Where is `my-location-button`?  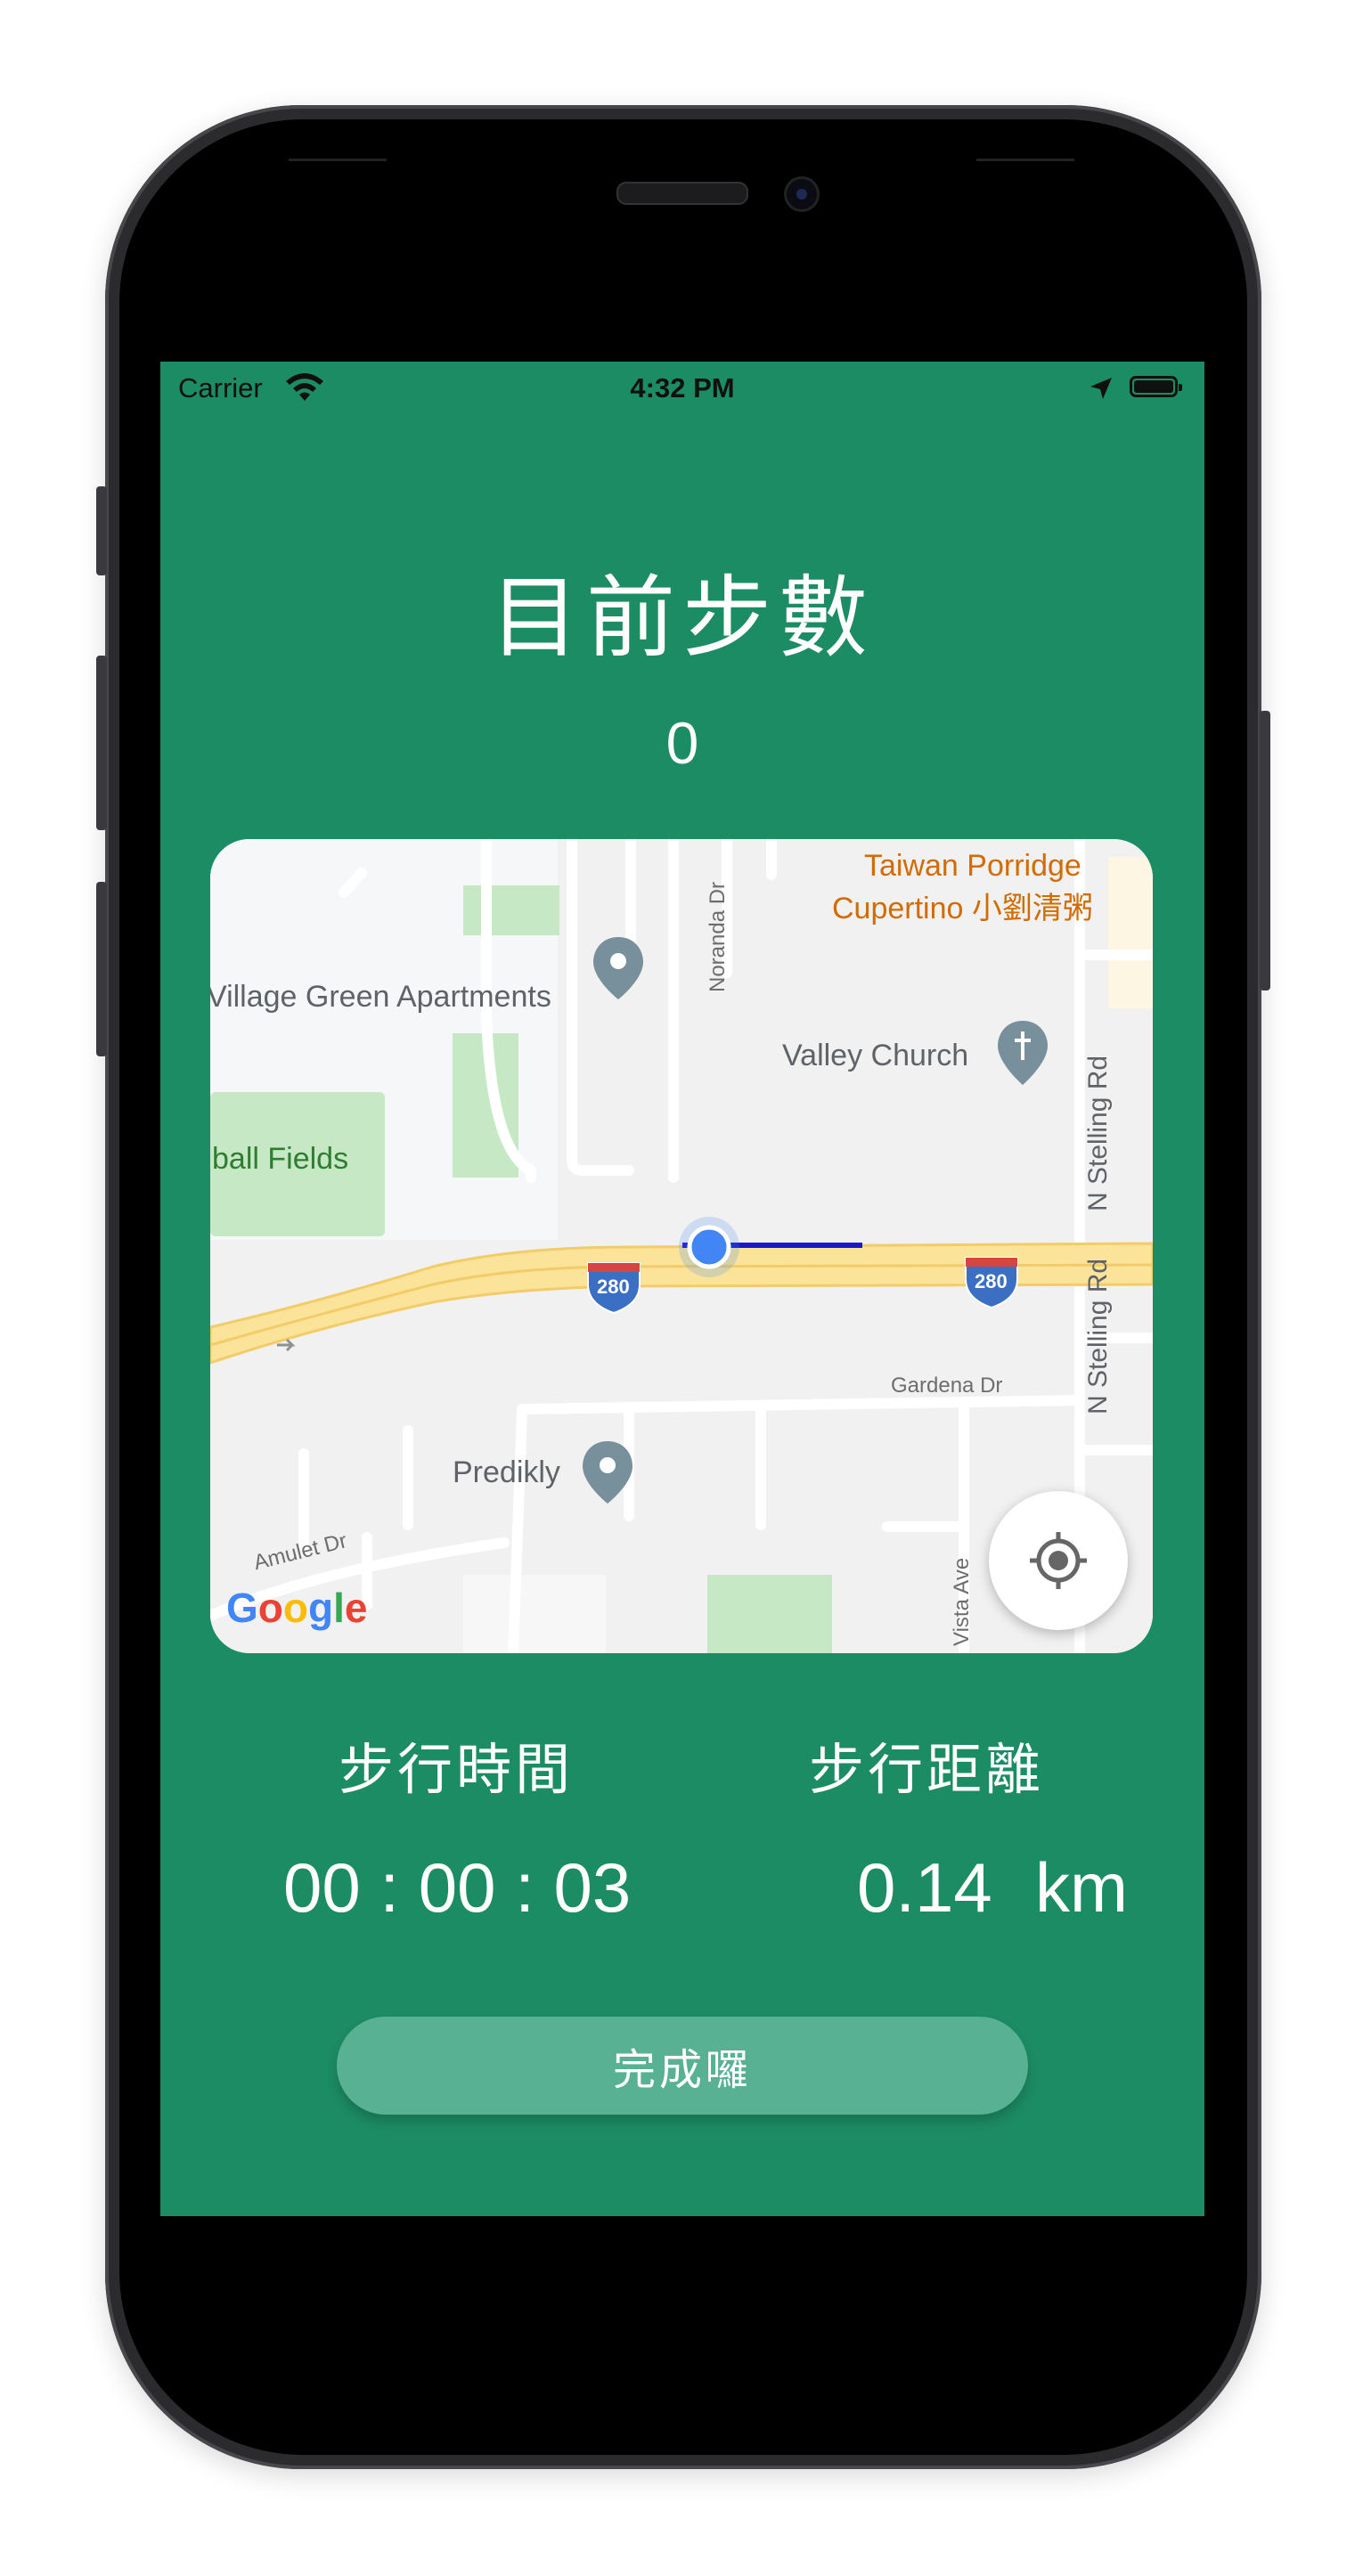 my-location-button is located at coordinates (1059, 1560).